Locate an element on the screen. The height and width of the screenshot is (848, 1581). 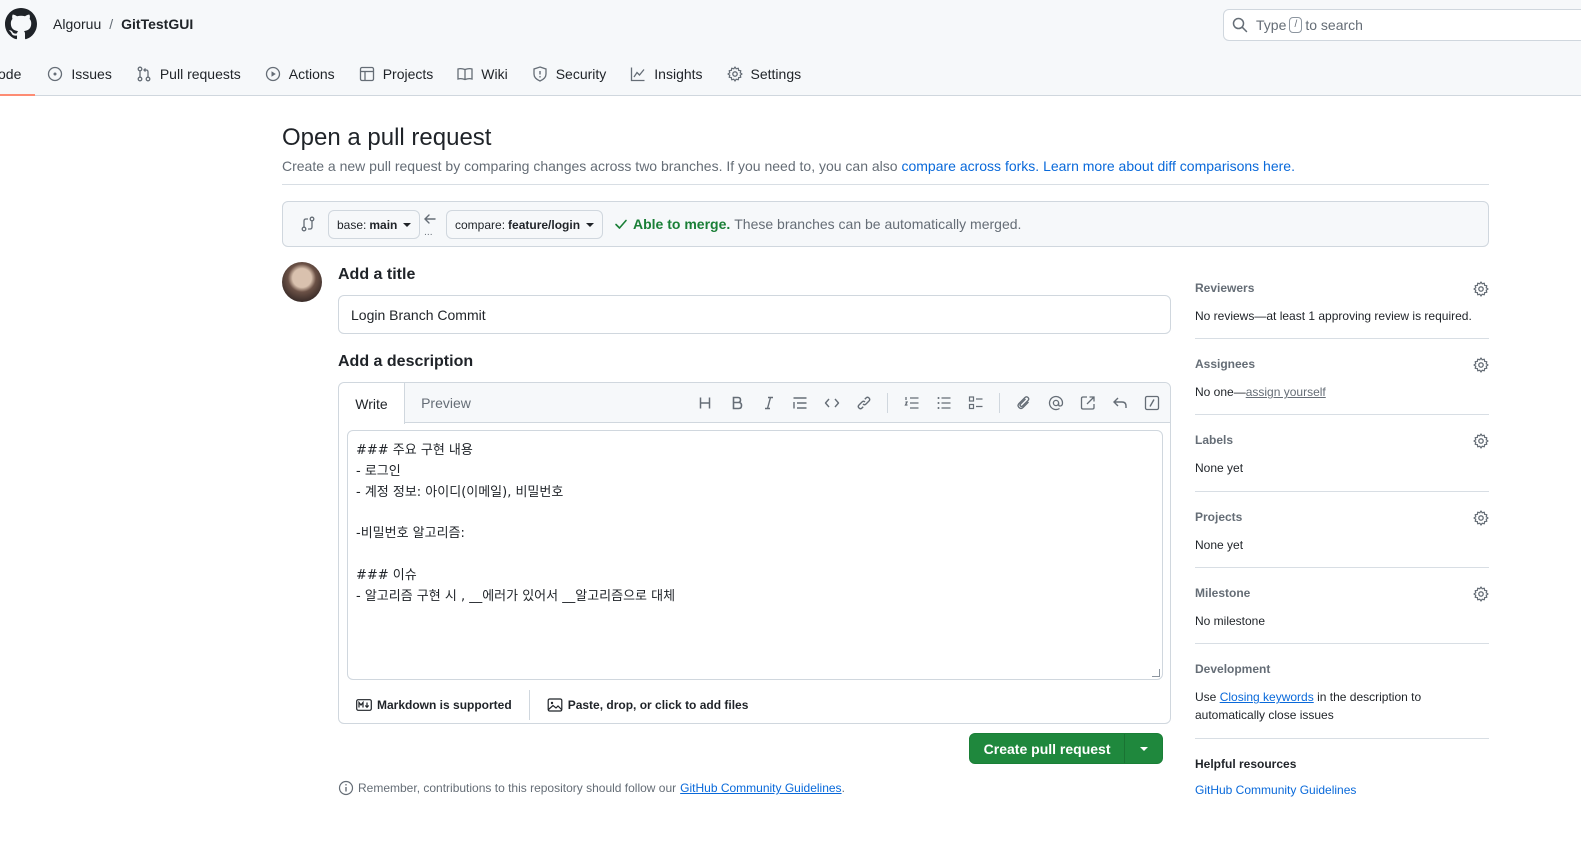
owner-link: Algoruu is located at coordinates (77, 24).